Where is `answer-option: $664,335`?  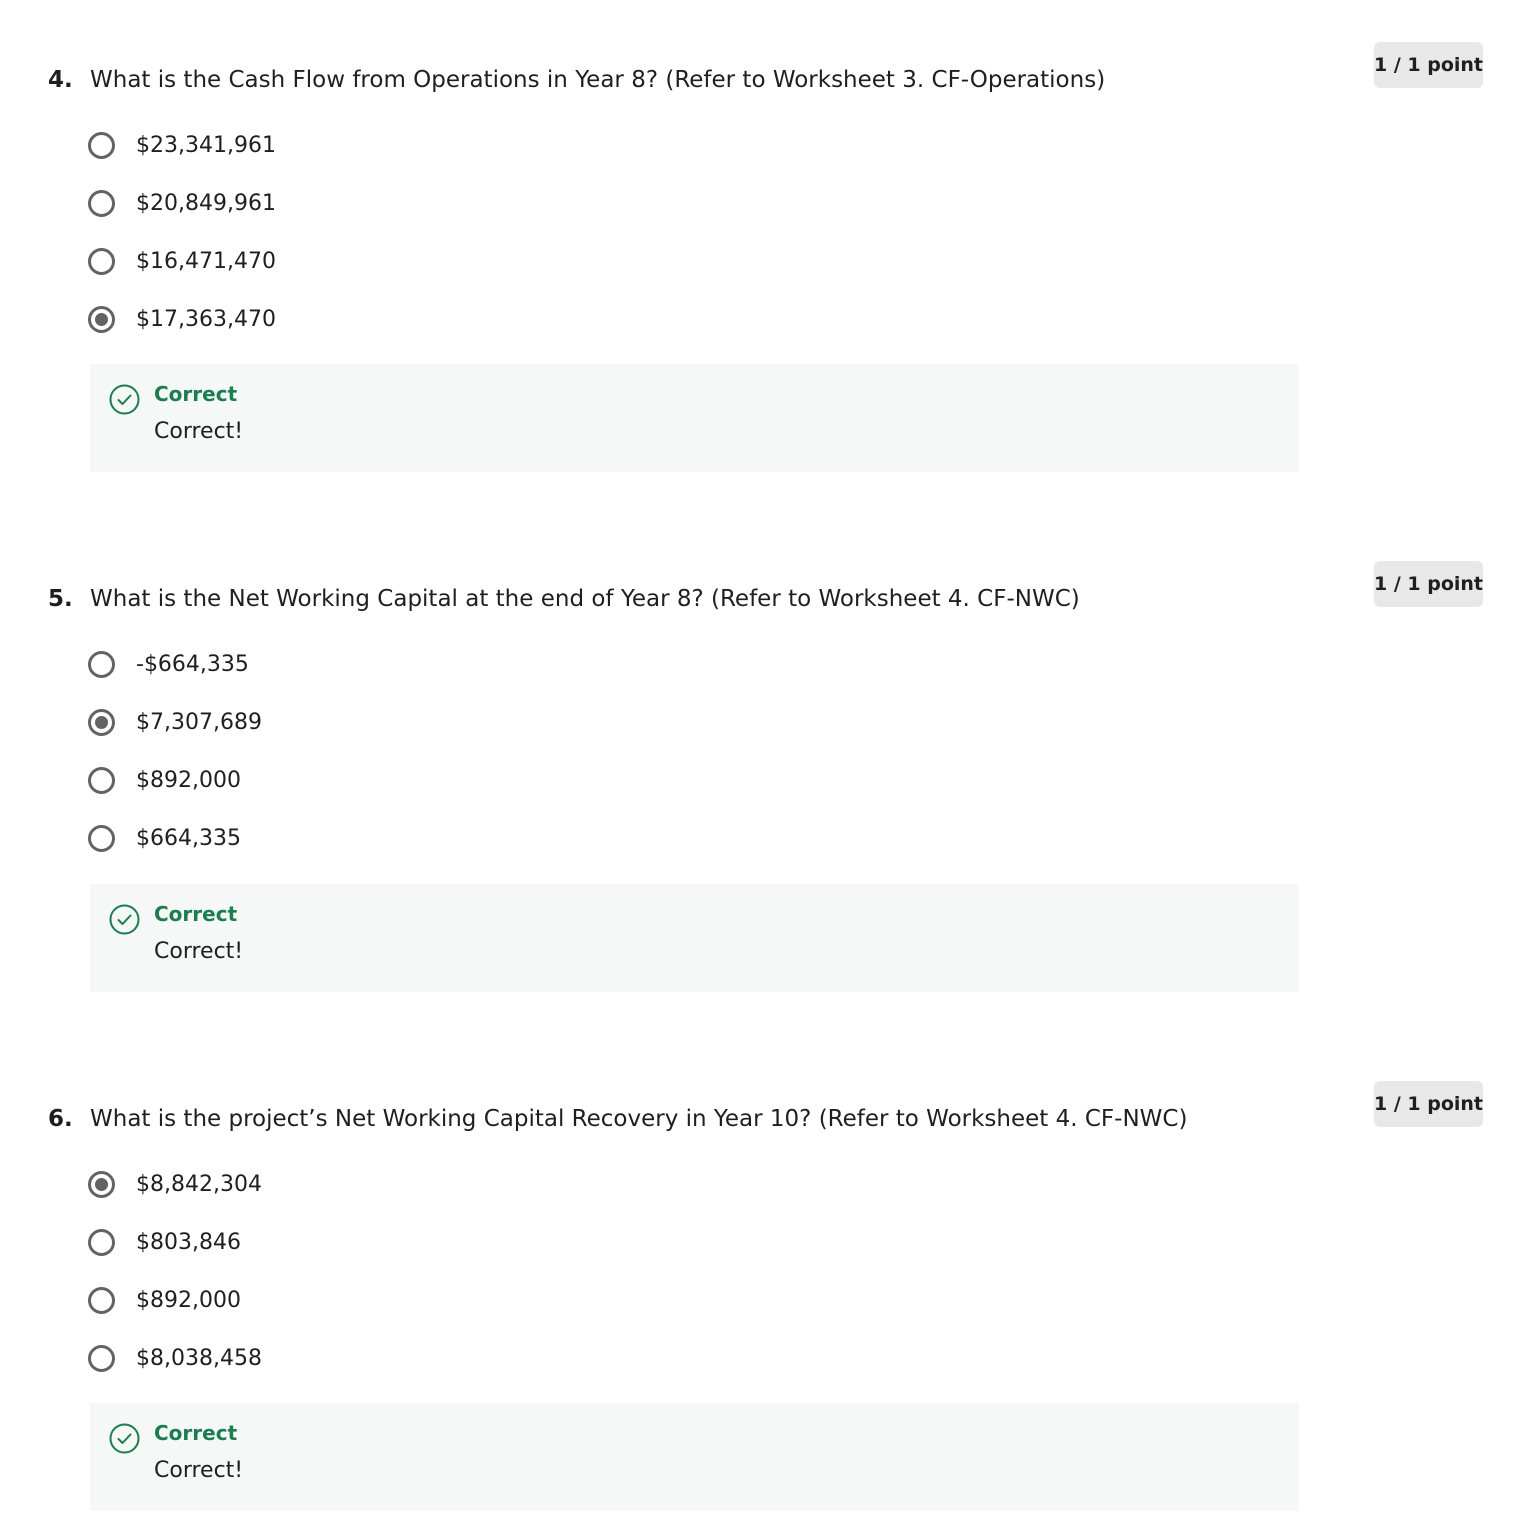 answer-option: $664,335 is located at coordinates (175, 838).